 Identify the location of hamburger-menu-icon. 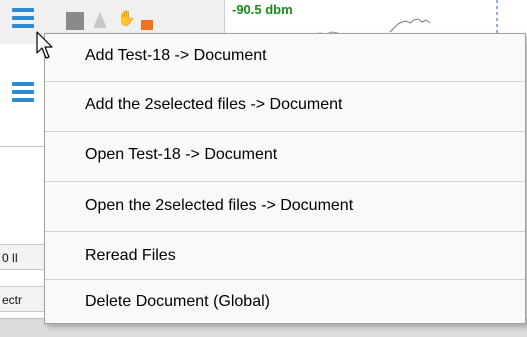
(23, 18).